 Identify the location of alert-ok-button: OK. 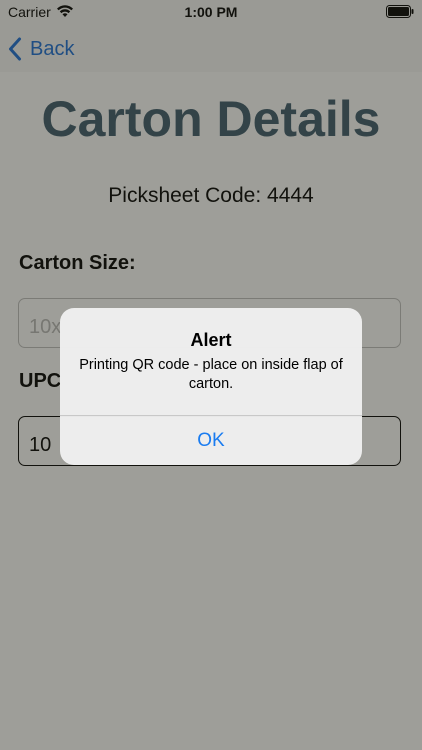
(211, 440).